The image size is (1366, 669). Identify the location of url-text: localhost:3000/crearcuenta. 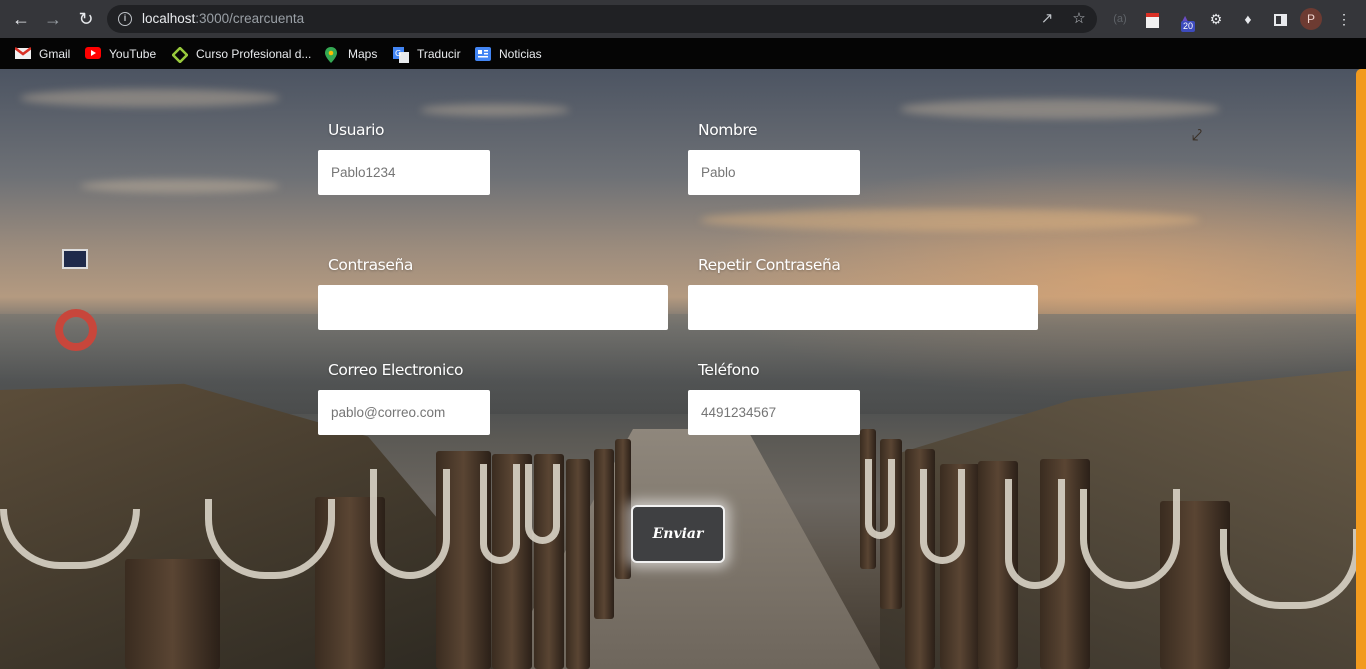
(223, 18).